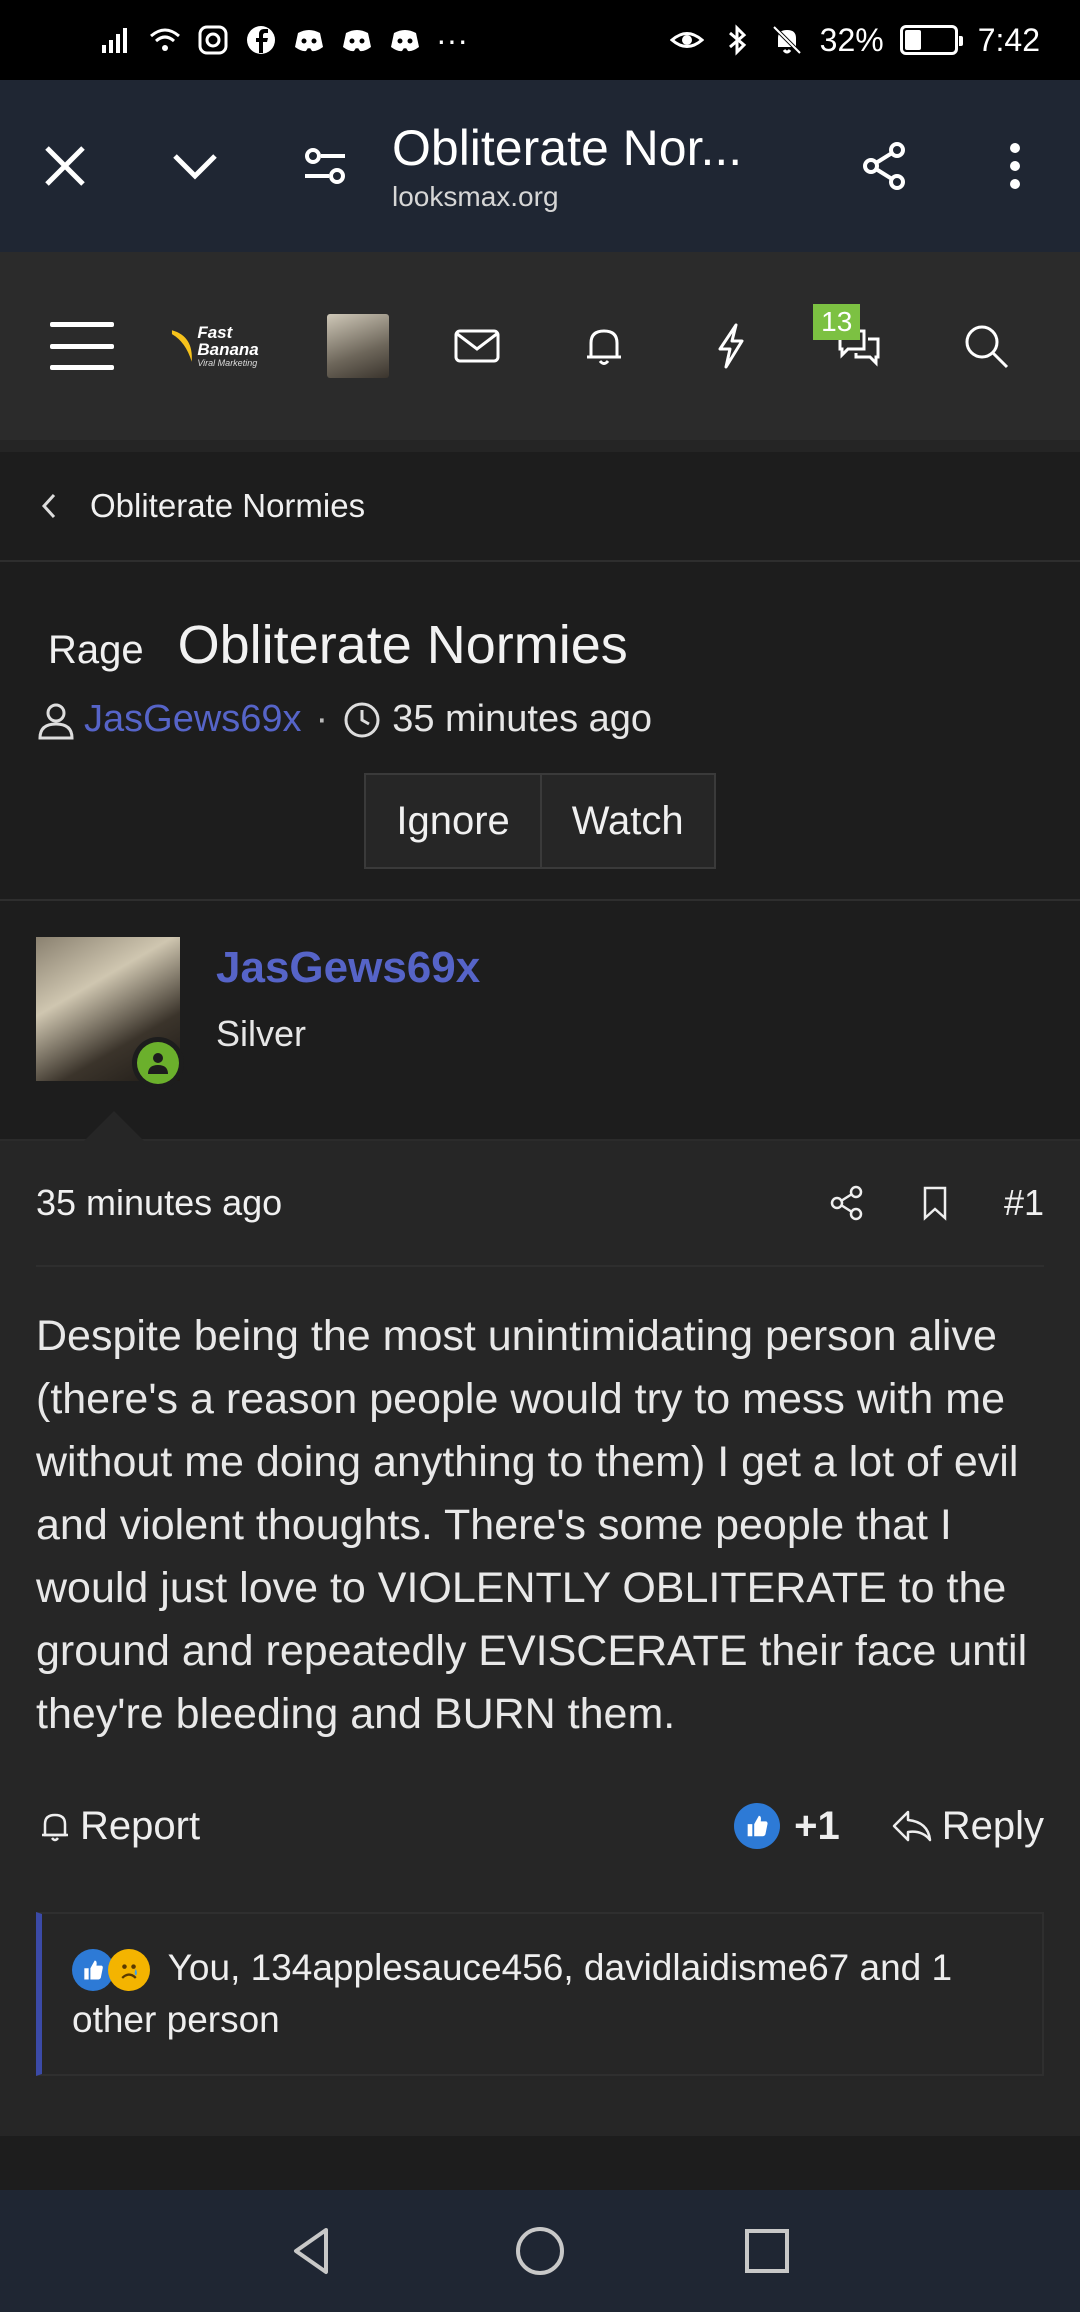 The width and height of the screenshot is (1080, 2312). I want to click on divider, so click(540, 446).